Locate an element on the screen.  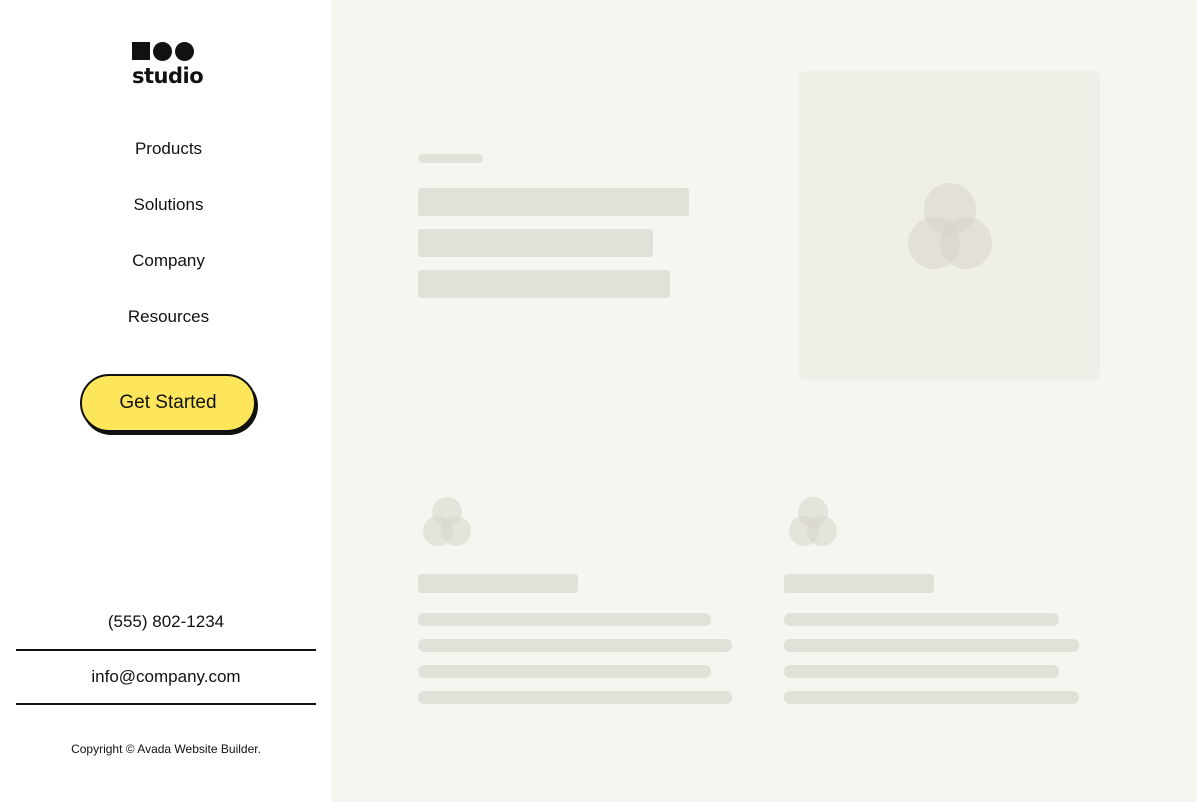
hero-image-placeholder is located at coordinates (949, 225).